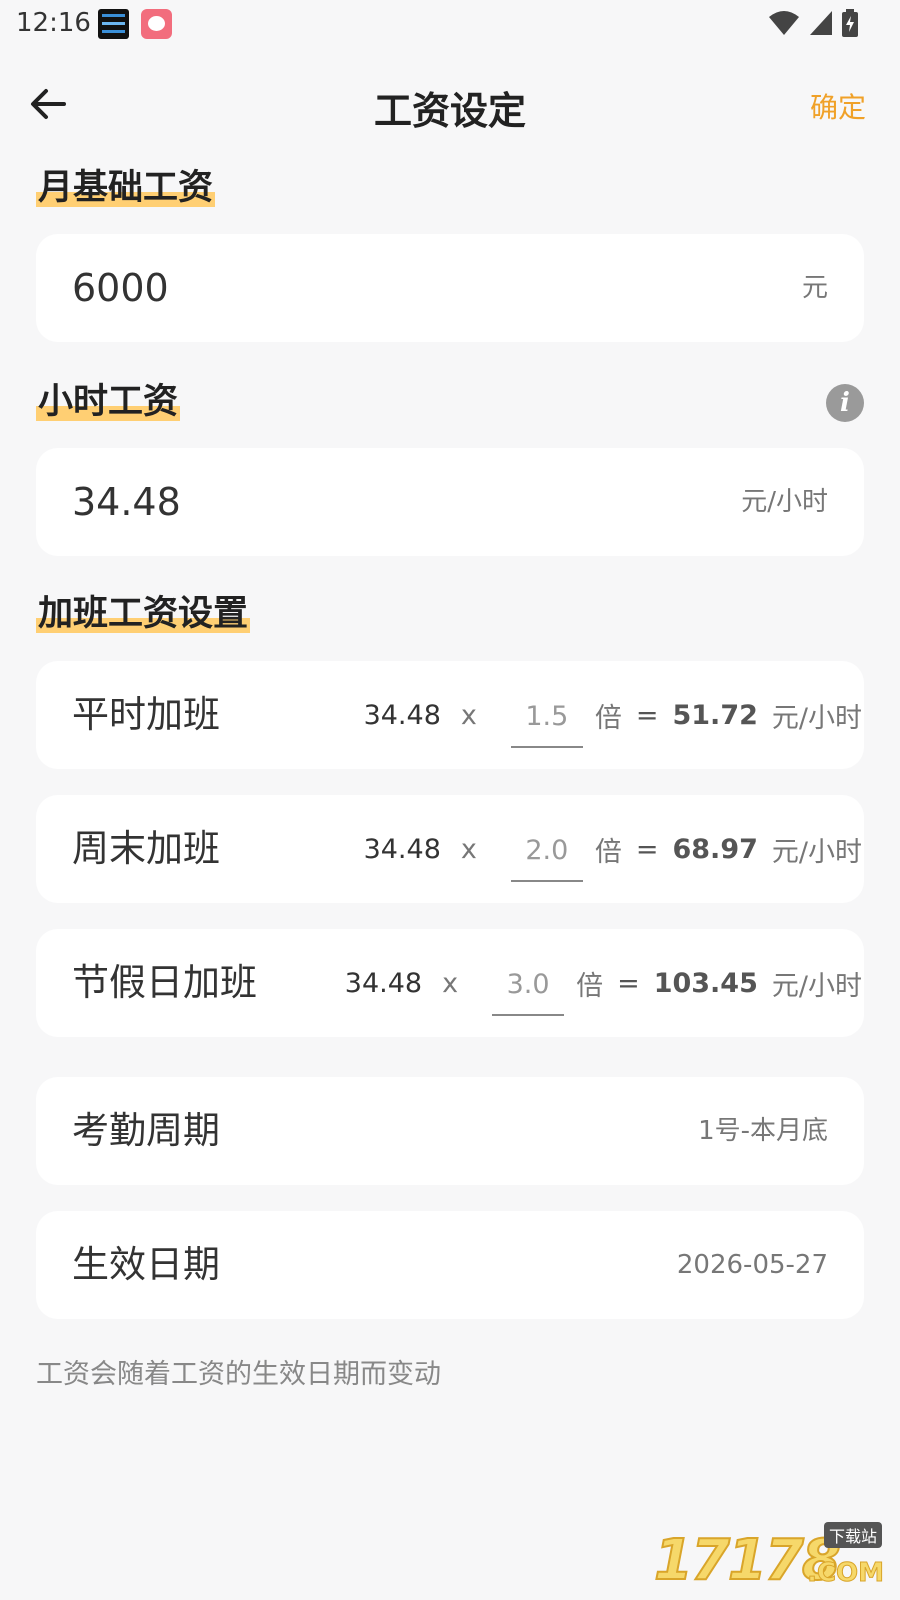 This screenshot has height=1600, width=900. What do you see at coordinates (450, 502) in the screenshot?
I see `hourly-wage-field: 34.48 元/小时` at bounding box center [450, 502].